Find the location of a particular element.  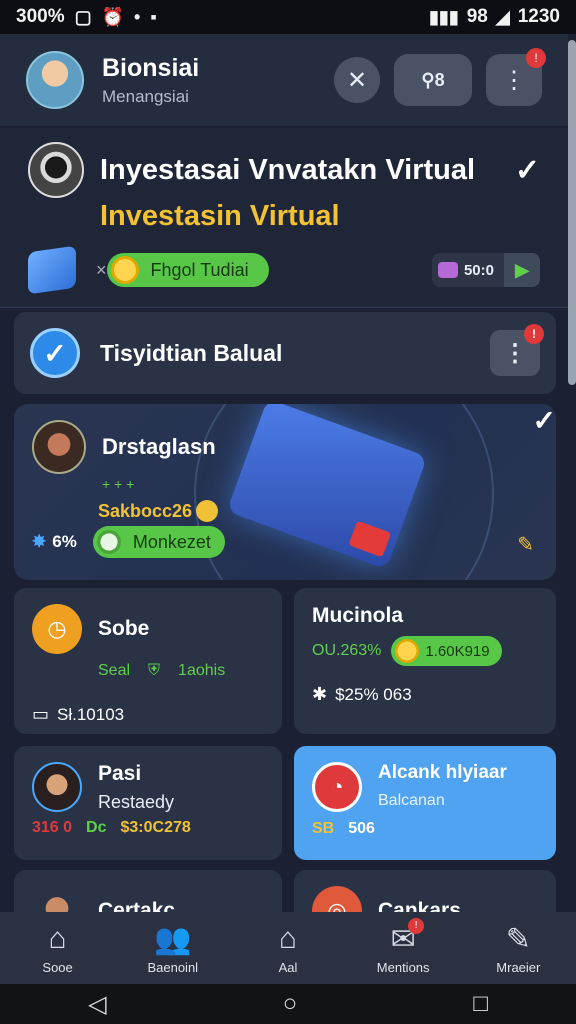

more-menu-button: ⋮ ! is located at coordinates (516, 77).